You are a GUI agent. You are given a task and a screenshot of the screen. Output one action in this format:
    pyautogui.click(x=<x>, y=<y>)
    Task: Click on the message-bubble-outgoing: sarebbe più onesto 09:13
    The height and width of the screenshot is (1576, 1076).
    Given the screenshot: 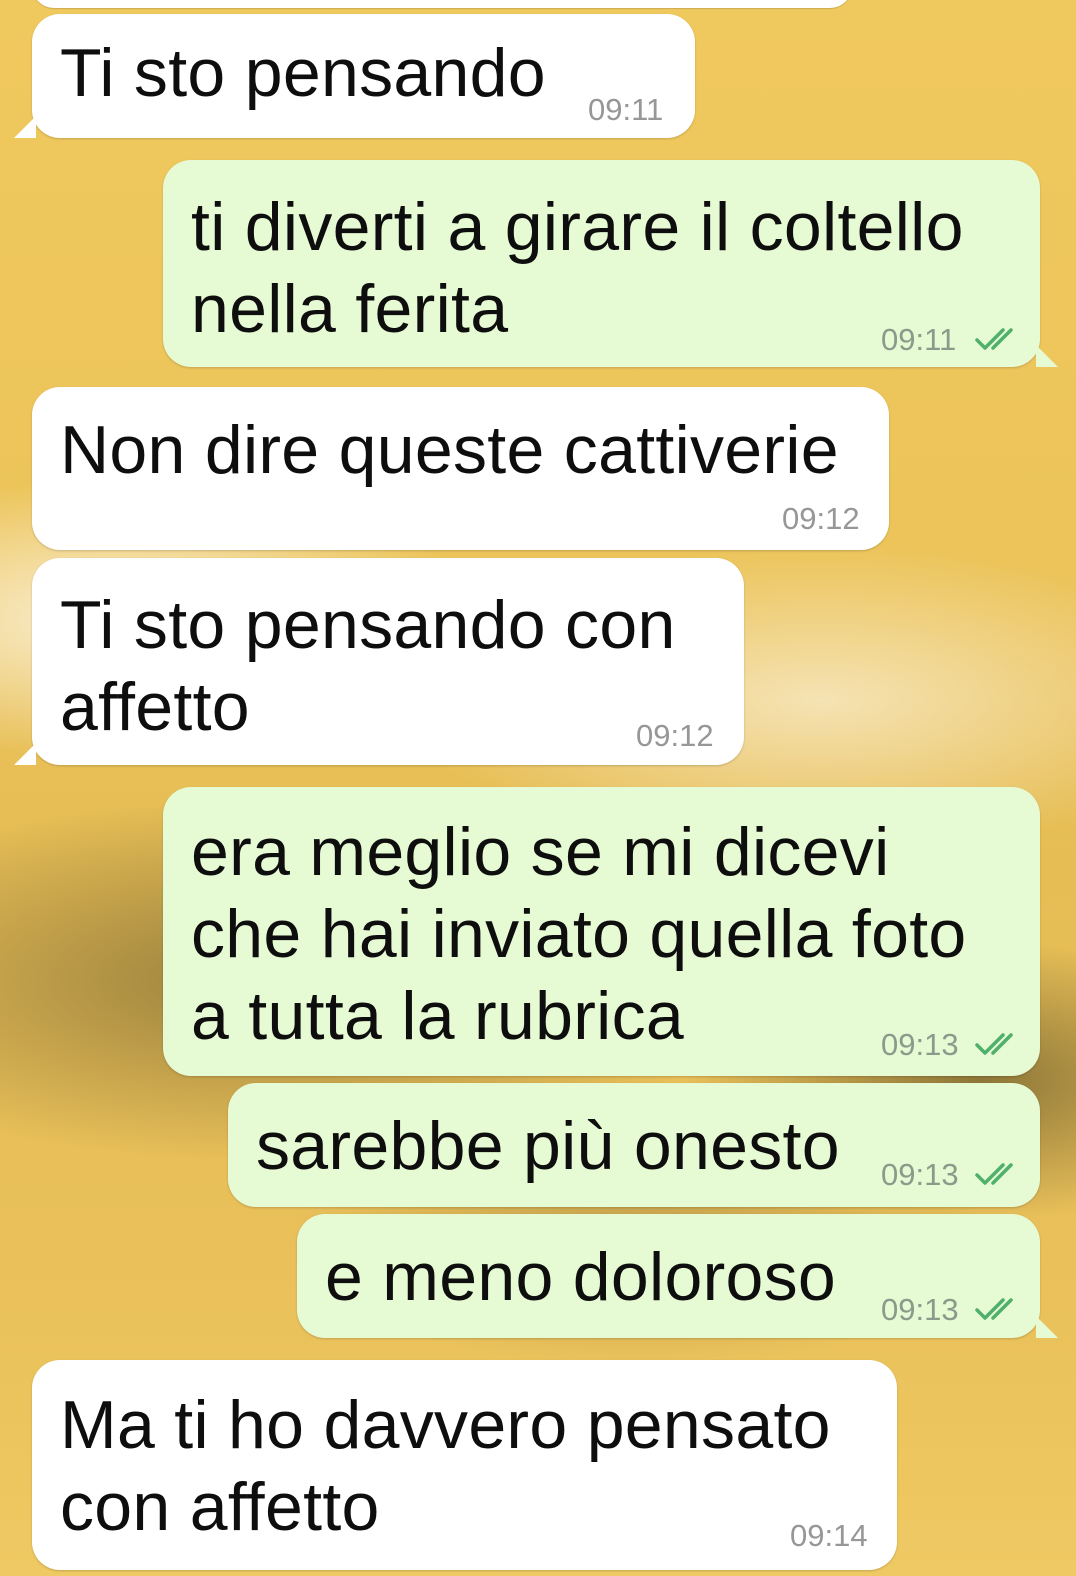 What is the action you would take?
    pyautogui.click(x=634, y=1145)
    